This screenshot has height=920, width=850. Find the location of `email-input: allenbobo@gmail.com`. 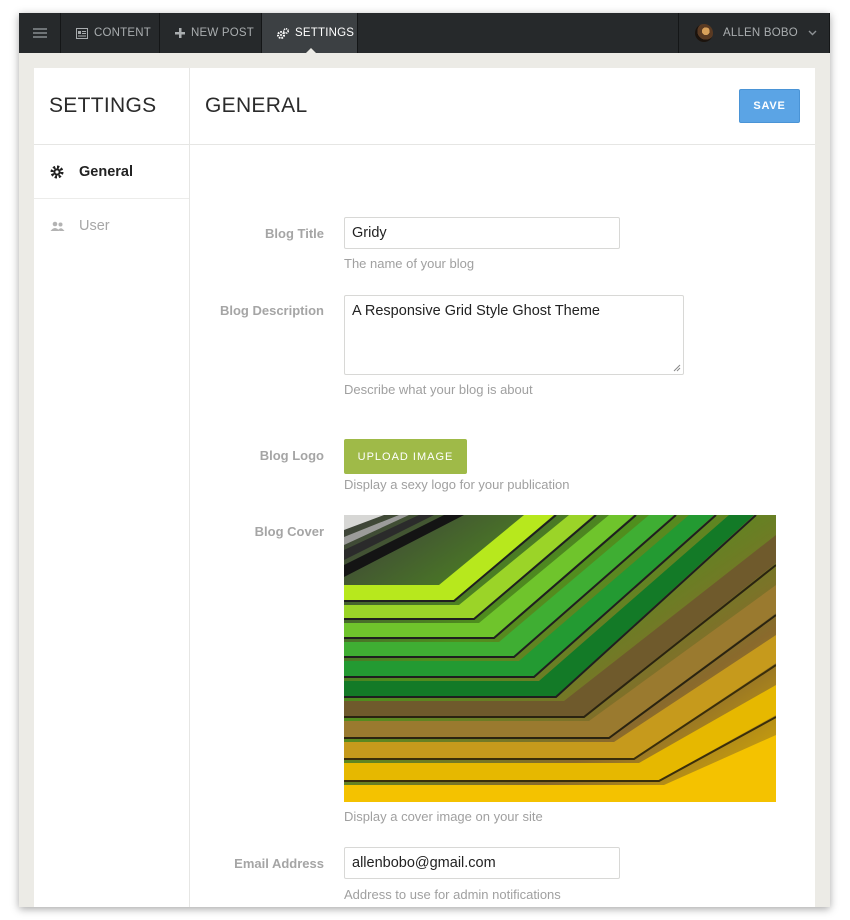

email-input: allenbobo@gmail.com is located at coordinates (482, 863).